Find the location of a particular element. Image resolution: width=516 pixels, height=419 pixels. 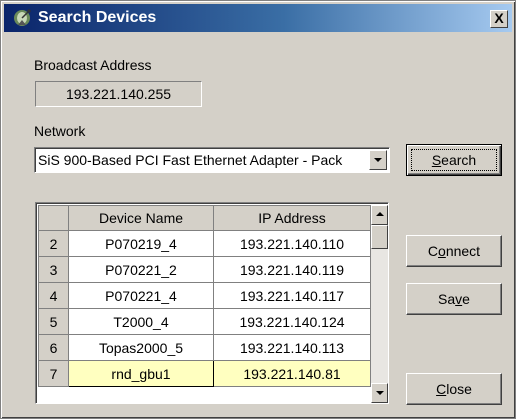

table-row: 2 P070219_4 193.221.140.110 is located at coordinates (204, 243).